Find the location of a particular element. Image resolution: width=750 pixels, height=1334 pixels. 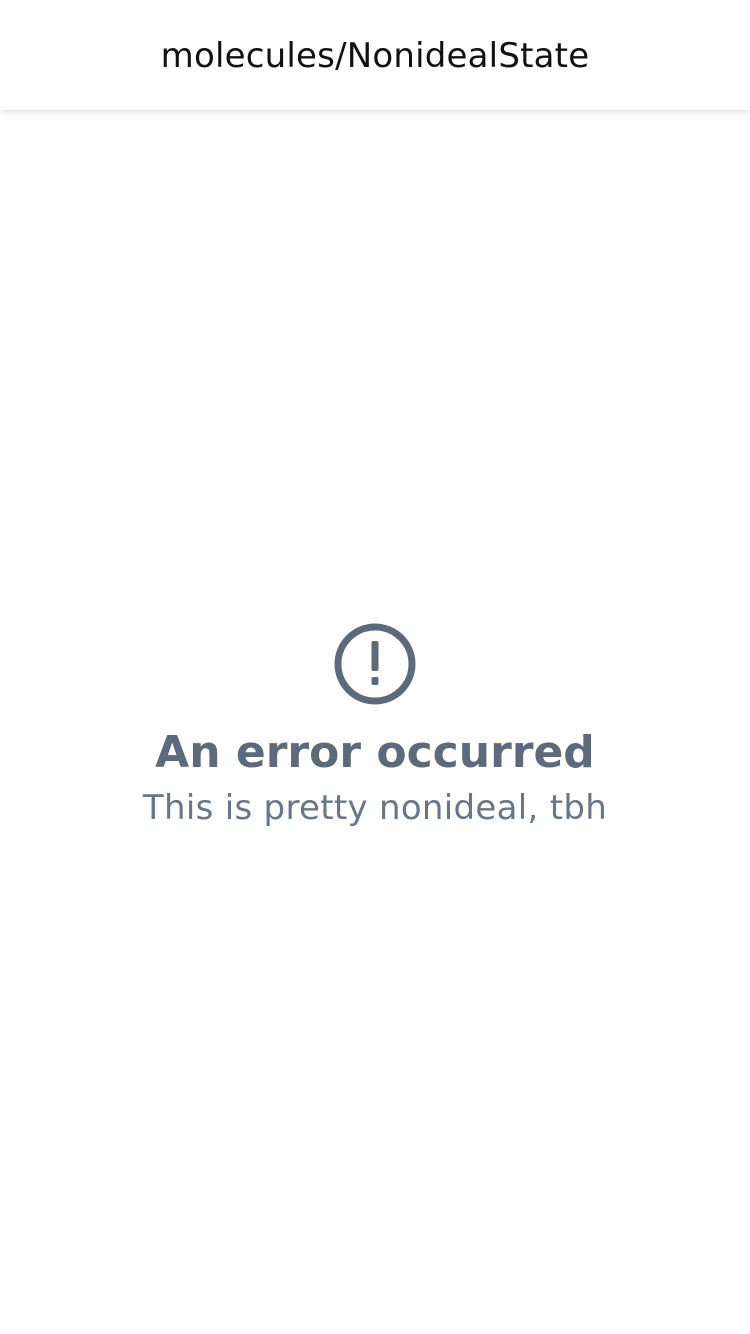

top-header: molecules/NonidealState is located at coordinates (375, 55).